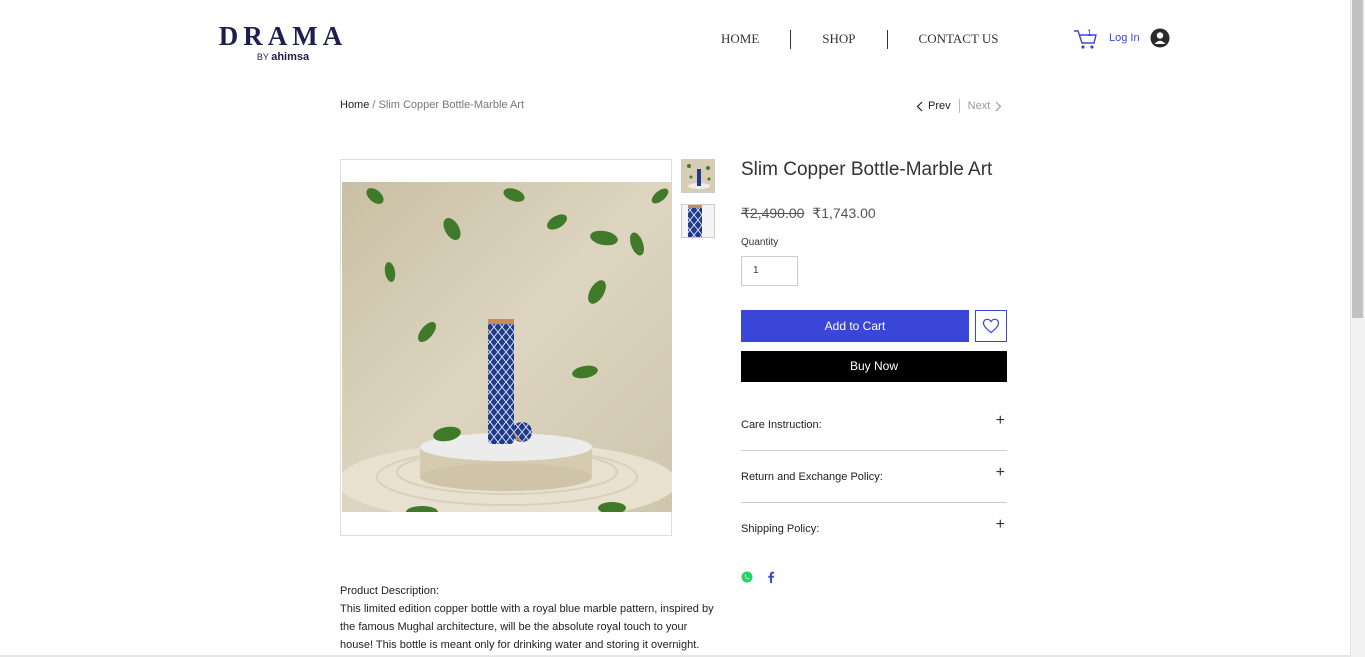 The height and width of the screenshot is (657, 1365). I want to click on prev-button: Prev, so click(933, 106).